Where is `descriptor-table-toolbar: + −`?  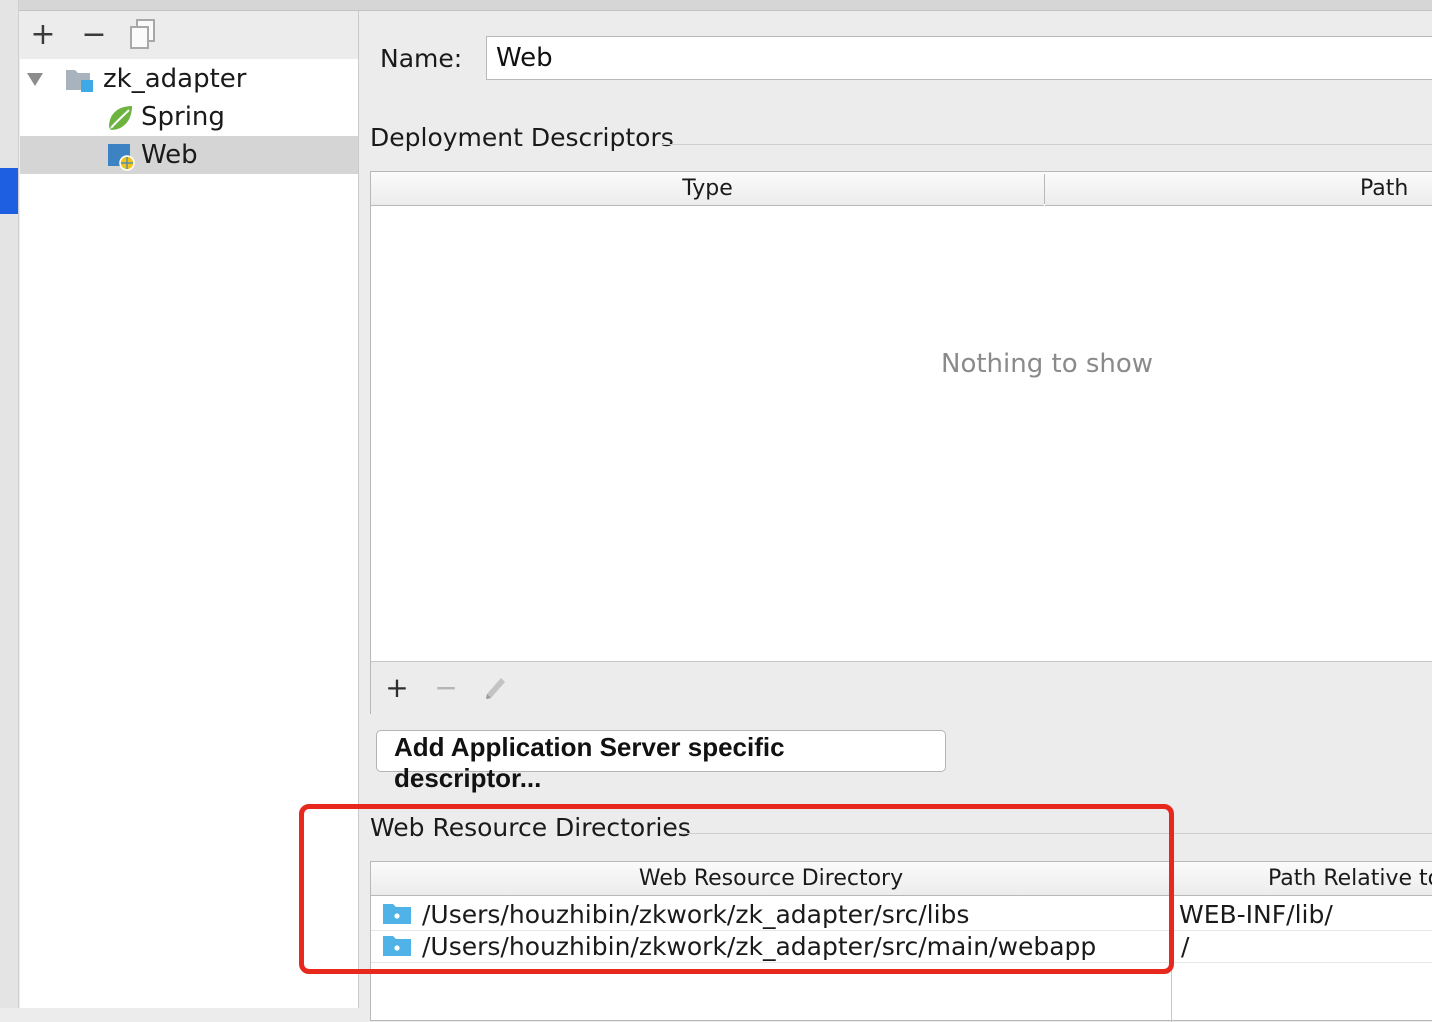 descriptor-table-toolbar: + − is located at coordinates (901, 687).